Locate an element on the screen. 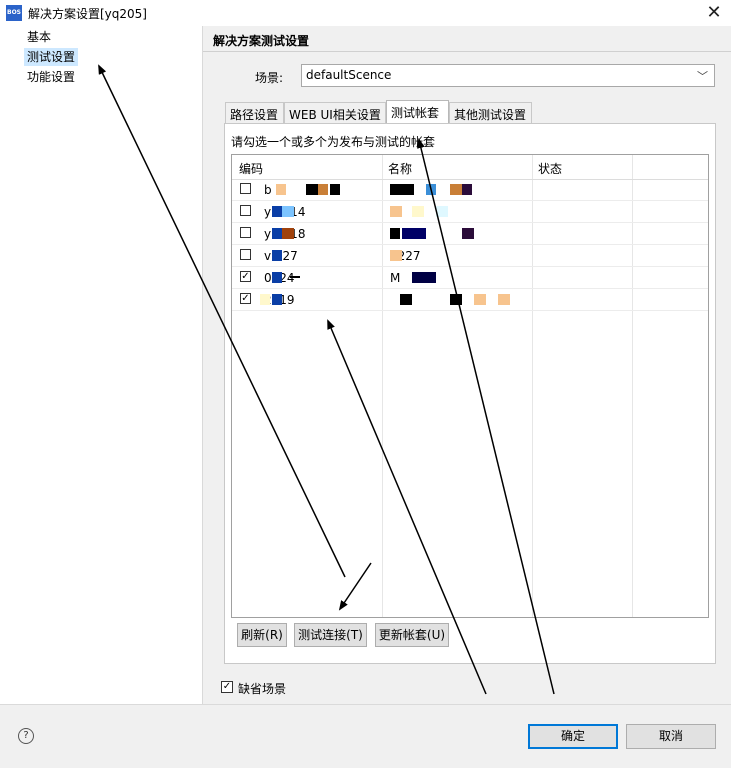  scene-value: defaultScence is located at coordinates (349, 75).